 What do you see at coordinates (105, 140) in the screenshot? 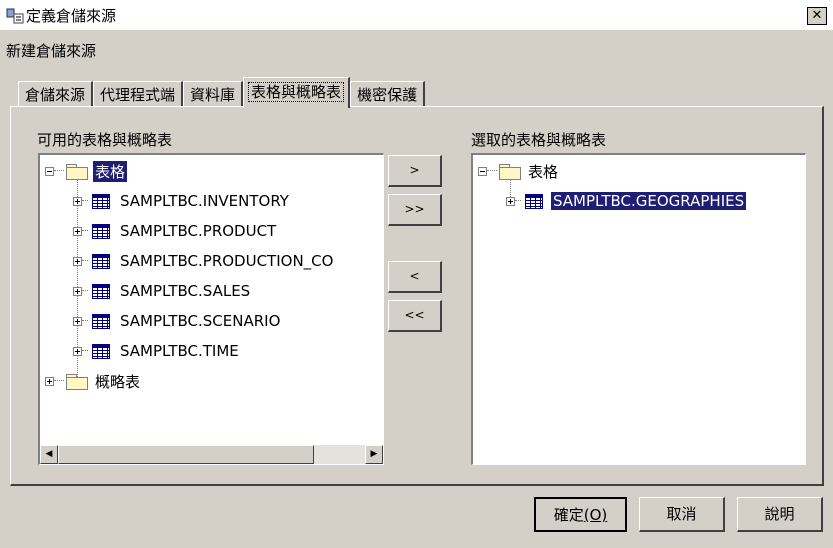
I see `available-label: 可用的表格與概略表` at bounding box center [105, 140].